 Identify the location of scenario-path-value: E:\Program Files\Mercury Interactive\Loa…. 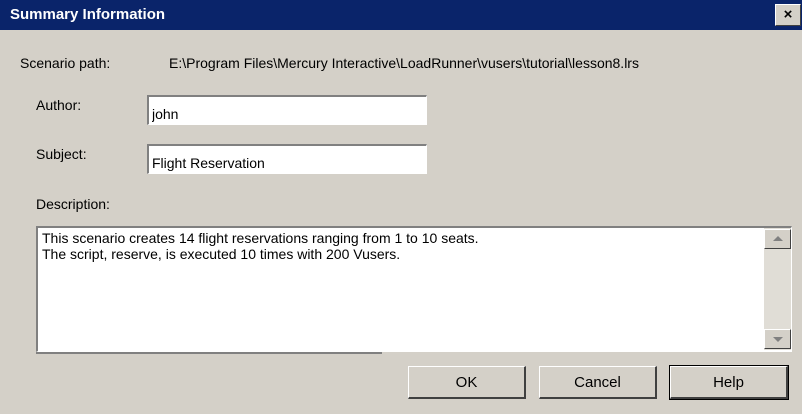
(404, 63).